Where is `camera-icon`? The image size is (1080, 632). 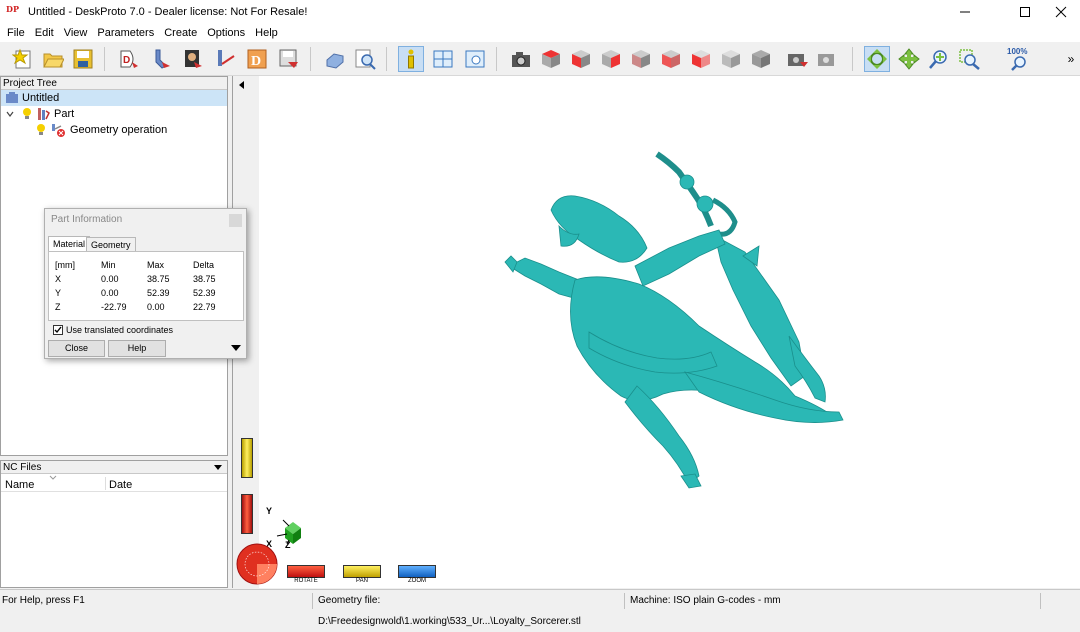
camera-icon is located at coordinates (521, 59).